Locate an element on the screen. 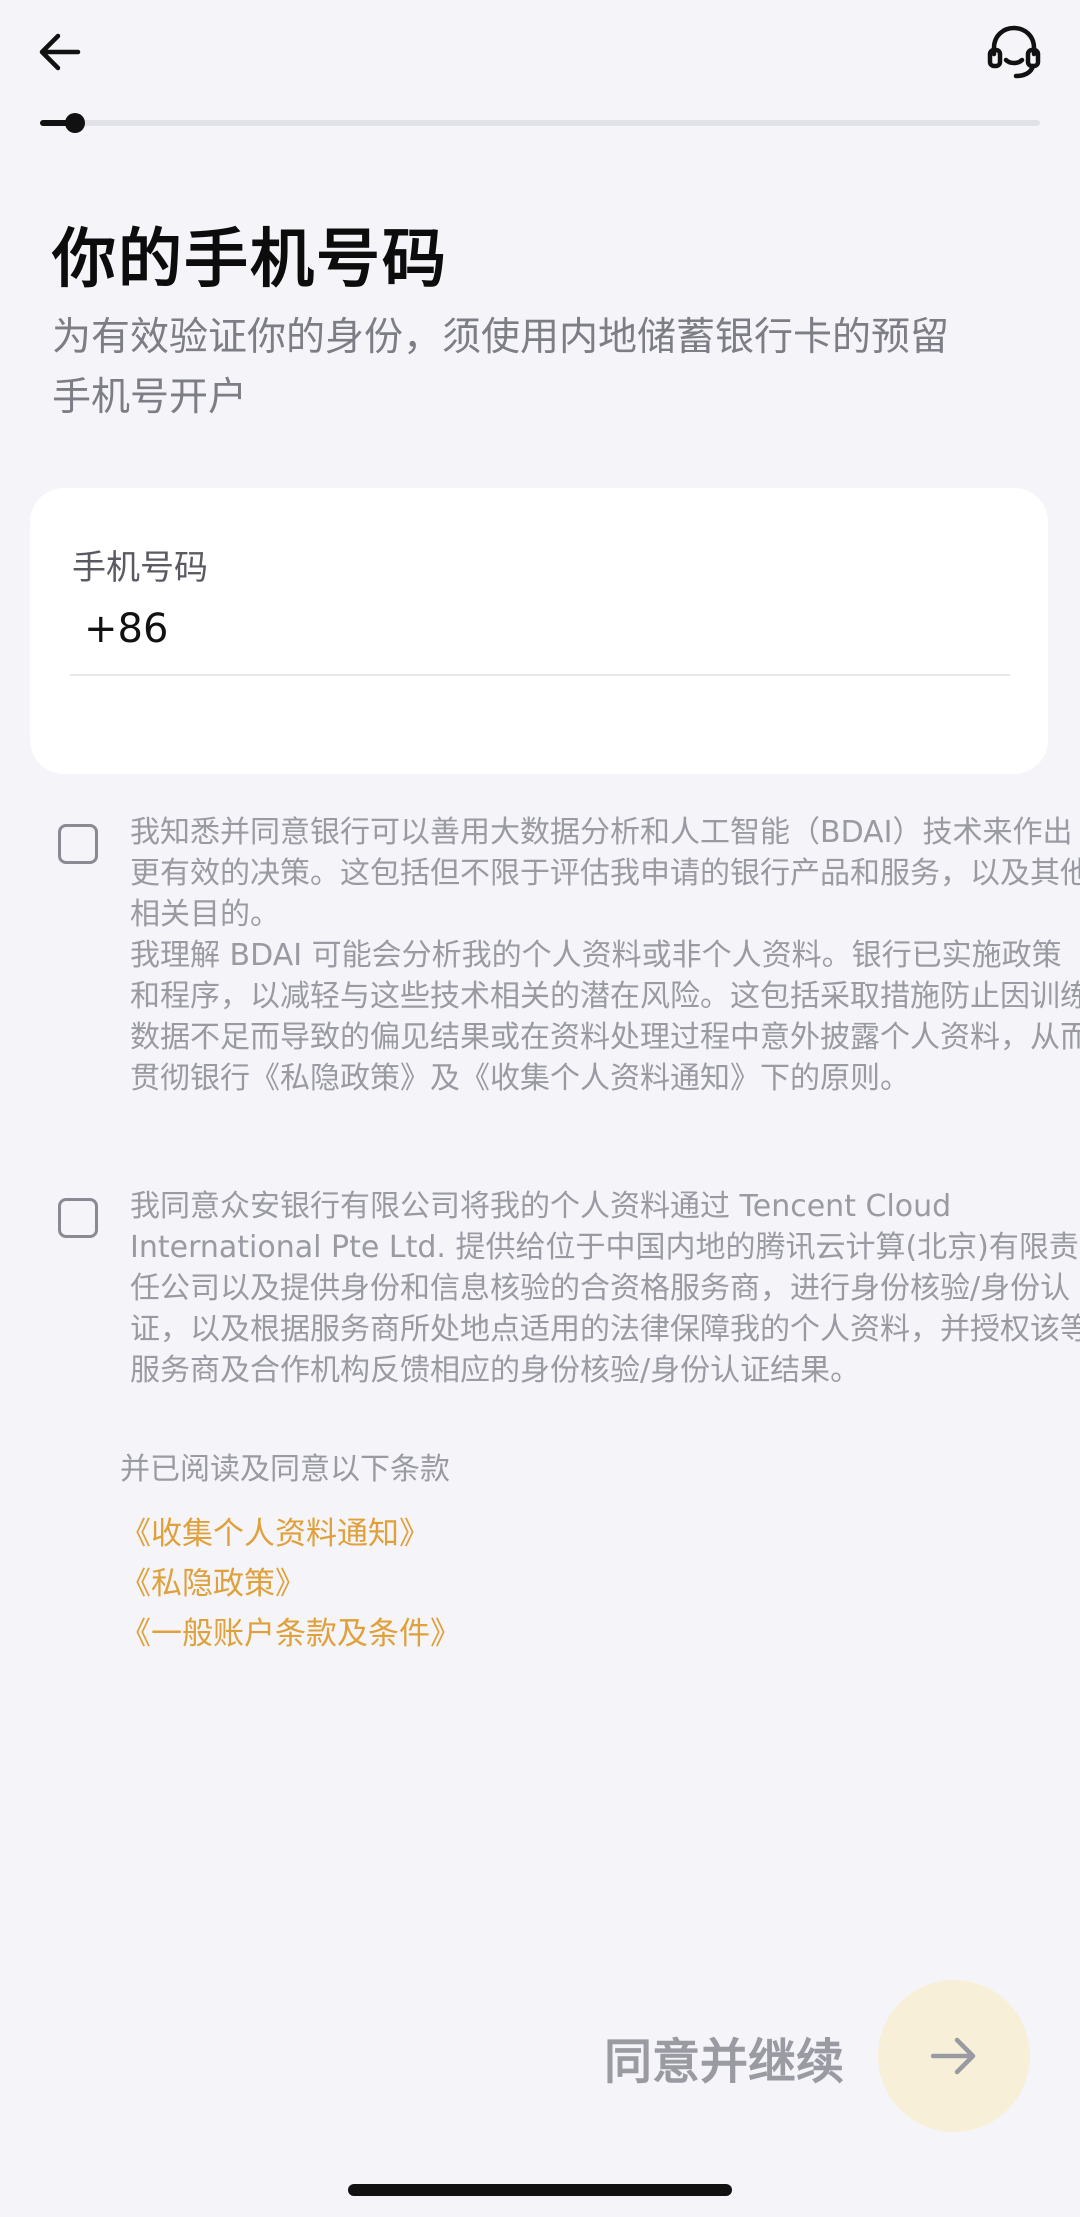  country-code: +86 is located at coordinates (126, 629).